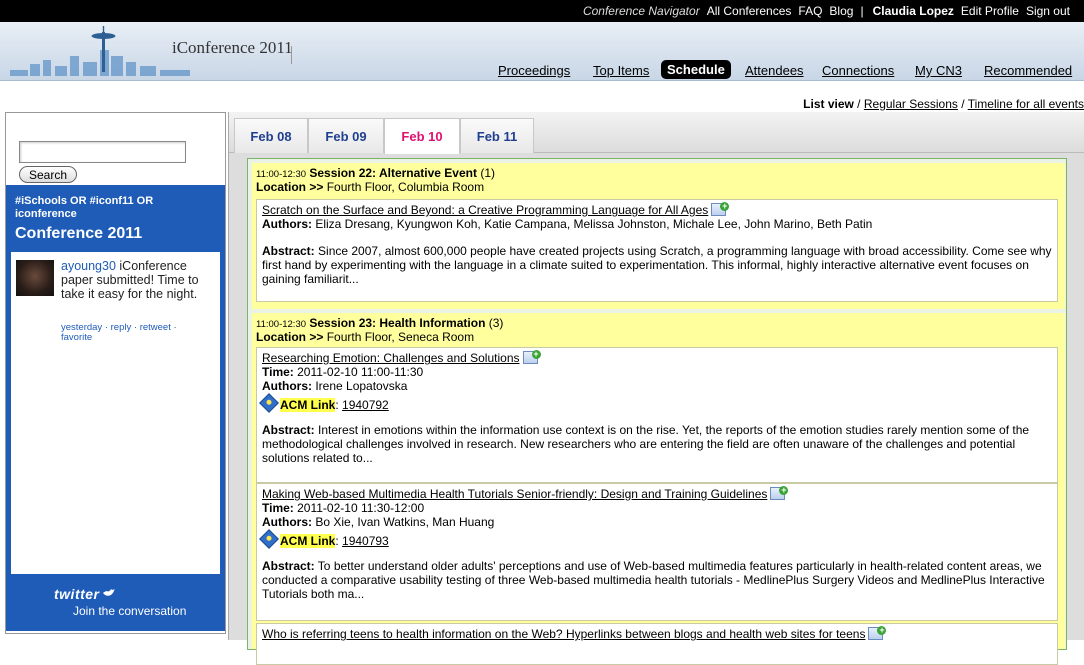 The height and width of the screenshot is (665, 1084). What do you see at coordinates (76, 337) in the screenshot?
I see `tweet-favorite-link: favorite` at bounding box center [76, 337].